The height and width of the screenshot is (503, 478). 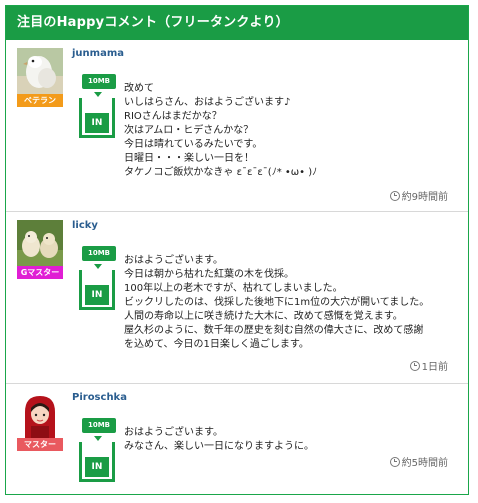 What do you see at coordinates (40, 243) in the screenshot?
I see `dogs-avatar-icon` at bounding box center [40, 243].